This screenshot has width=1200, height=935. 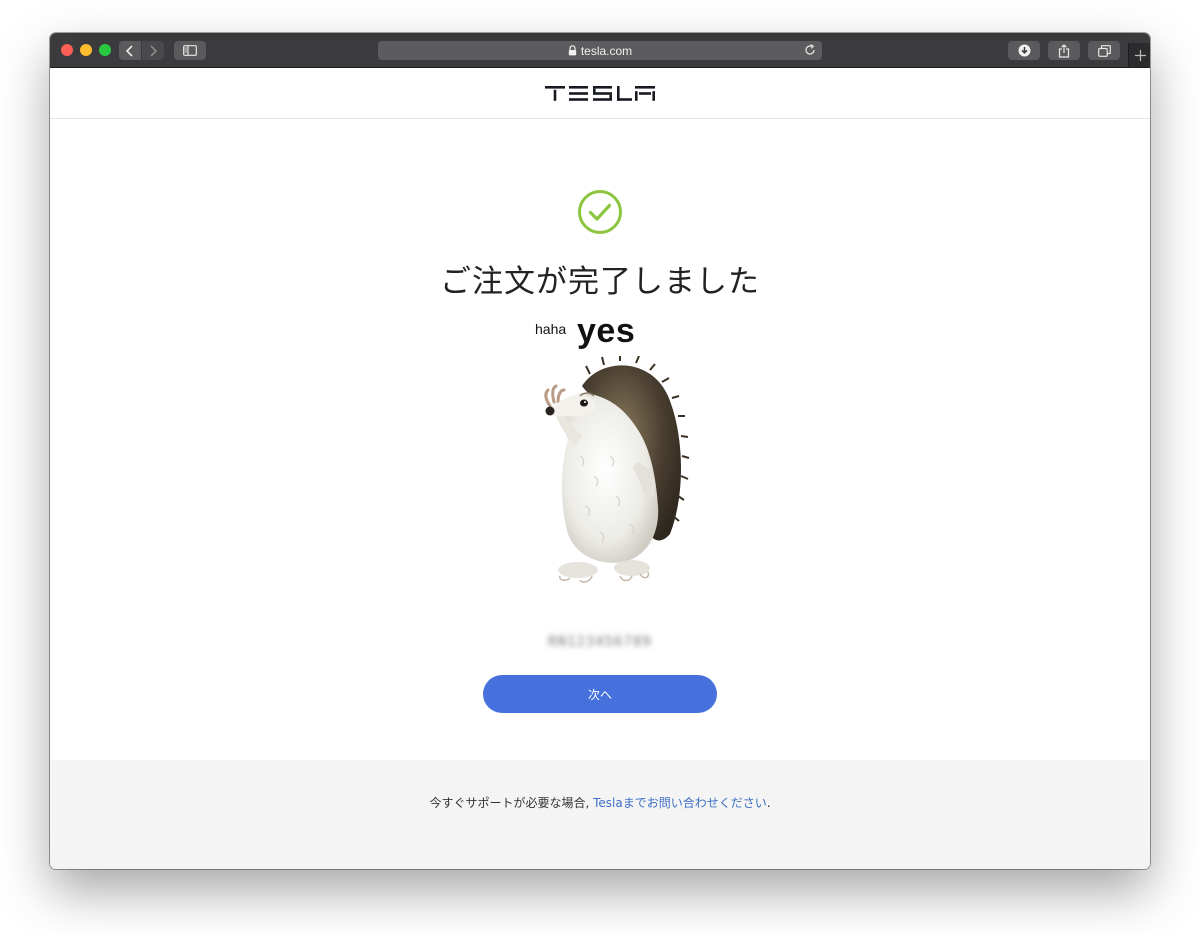 I want to click on sidebar-icon, so click(x=190, y=50).